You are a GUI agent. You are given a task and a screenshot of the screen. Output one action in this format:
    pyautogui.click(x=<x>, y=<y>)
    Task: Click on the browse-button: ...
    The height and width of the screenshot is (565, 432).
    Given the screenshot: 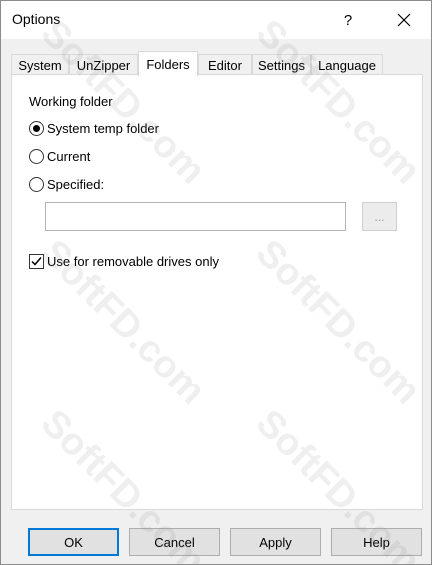 What is the action you would take?
    pyautogui.click(x=379, y=216)
    